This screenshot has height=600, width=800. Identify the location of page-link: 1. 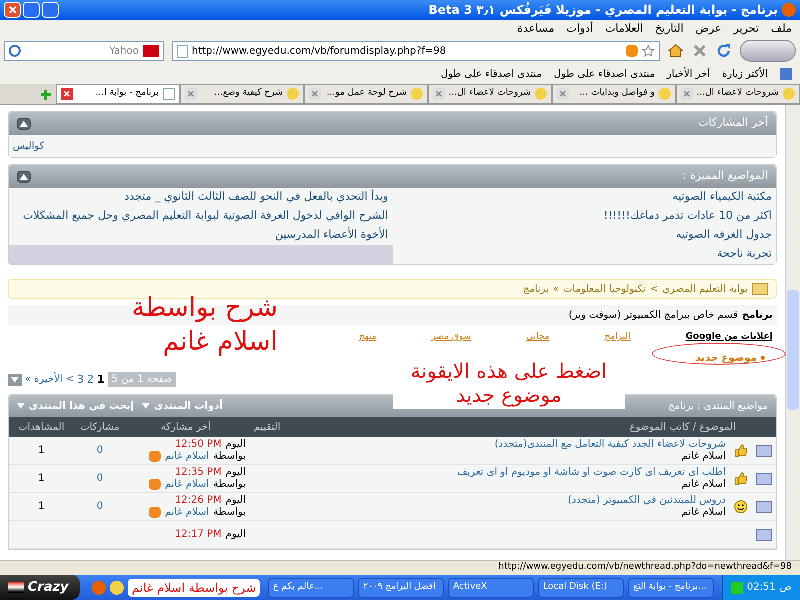
(101, 380).